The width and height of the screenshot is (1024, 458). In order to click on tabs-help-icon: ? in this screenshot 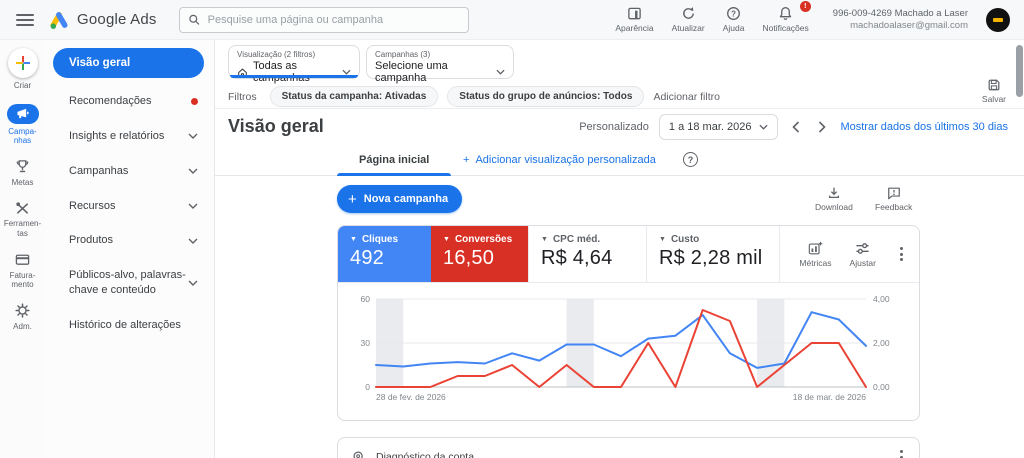, I will do `click(690, 159)`.